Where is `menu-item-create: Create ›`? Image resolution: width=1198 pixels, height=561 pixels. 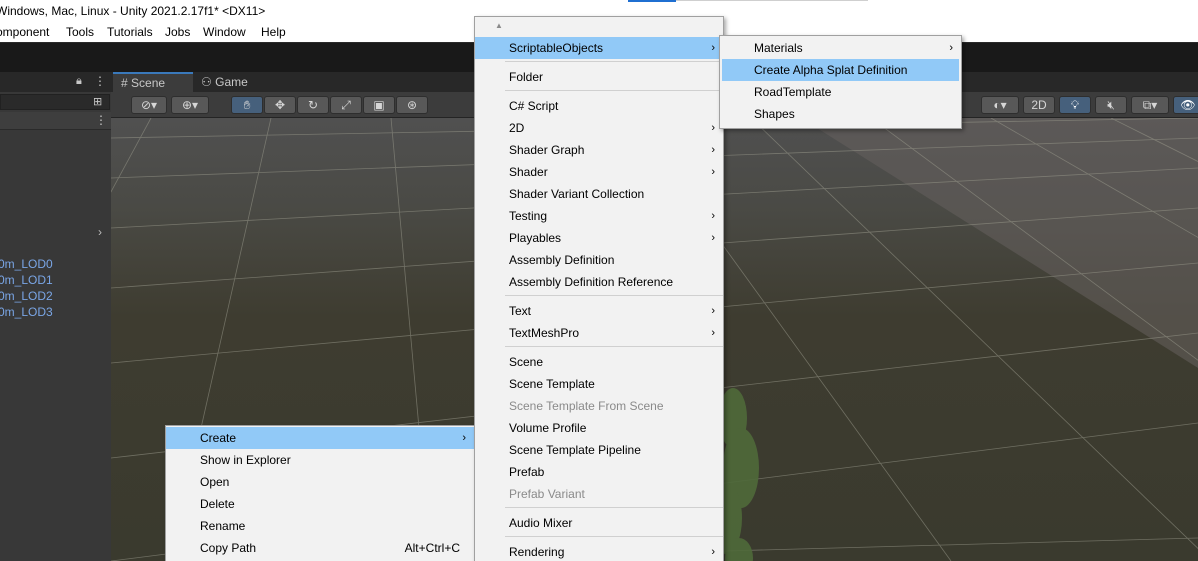
menu-item-create: Create › is located at coordinates (320, 438).